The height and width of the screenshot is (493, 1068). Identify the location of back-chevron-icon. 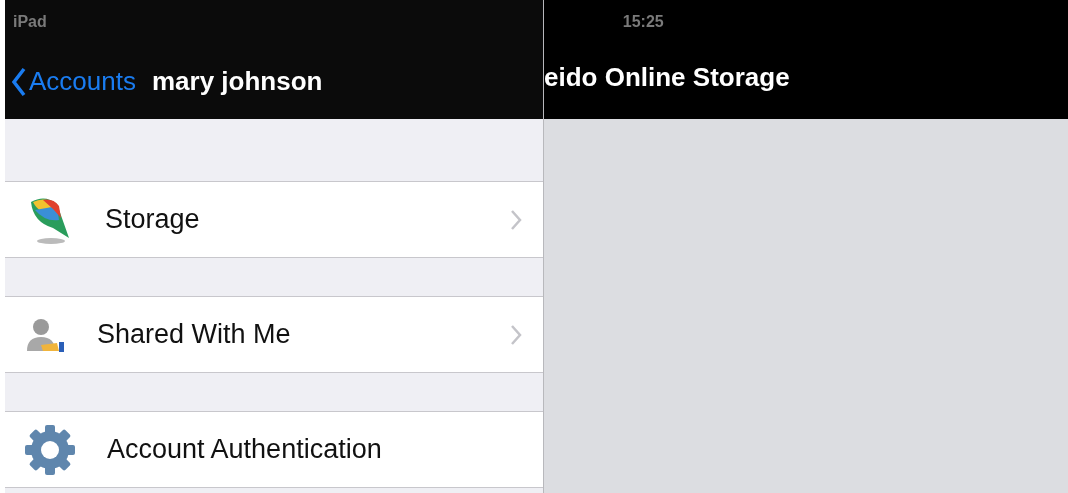
(19, 81).